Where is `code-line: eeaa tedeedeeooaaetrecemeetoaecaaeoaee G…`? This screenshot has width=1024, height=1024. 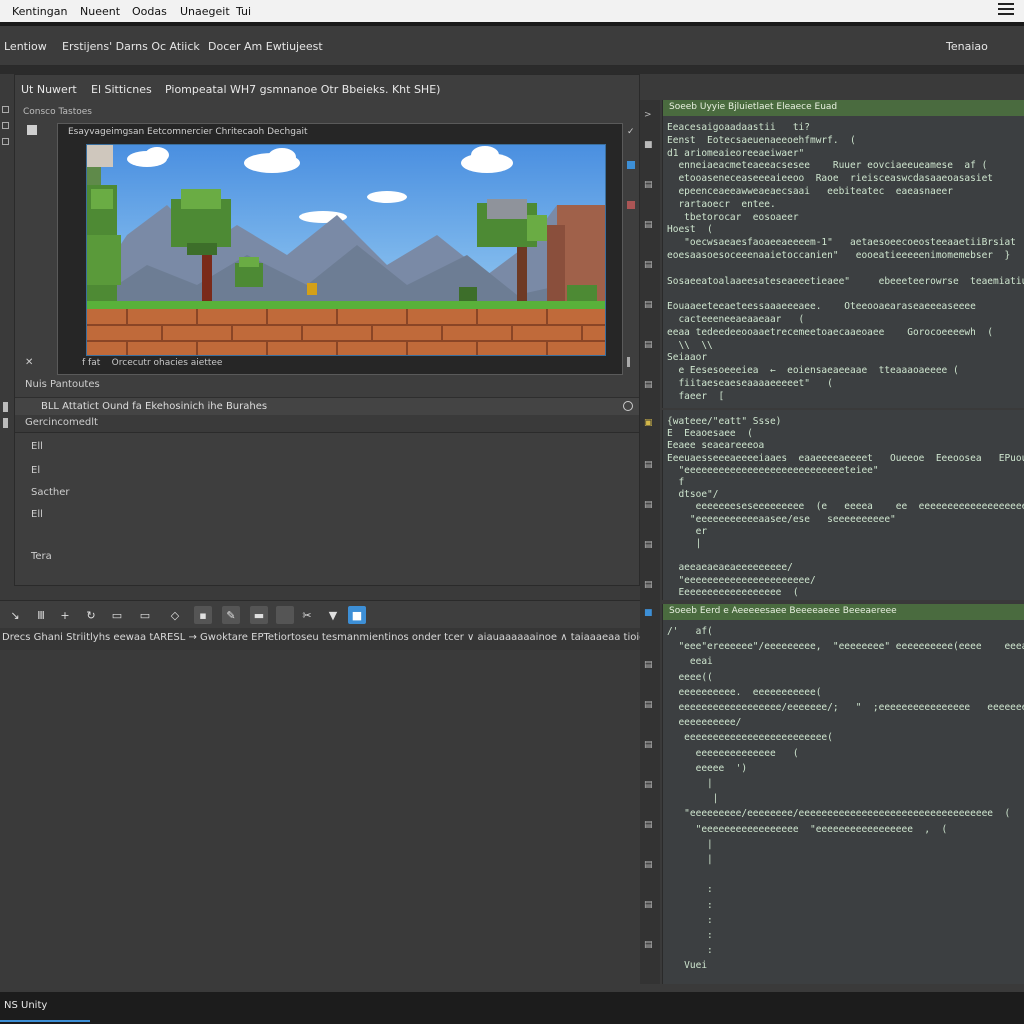
code-line: eeaa tedeedeeooaaetrecemeetoaecaaeoaee G… is located at coordinates (830, 332).